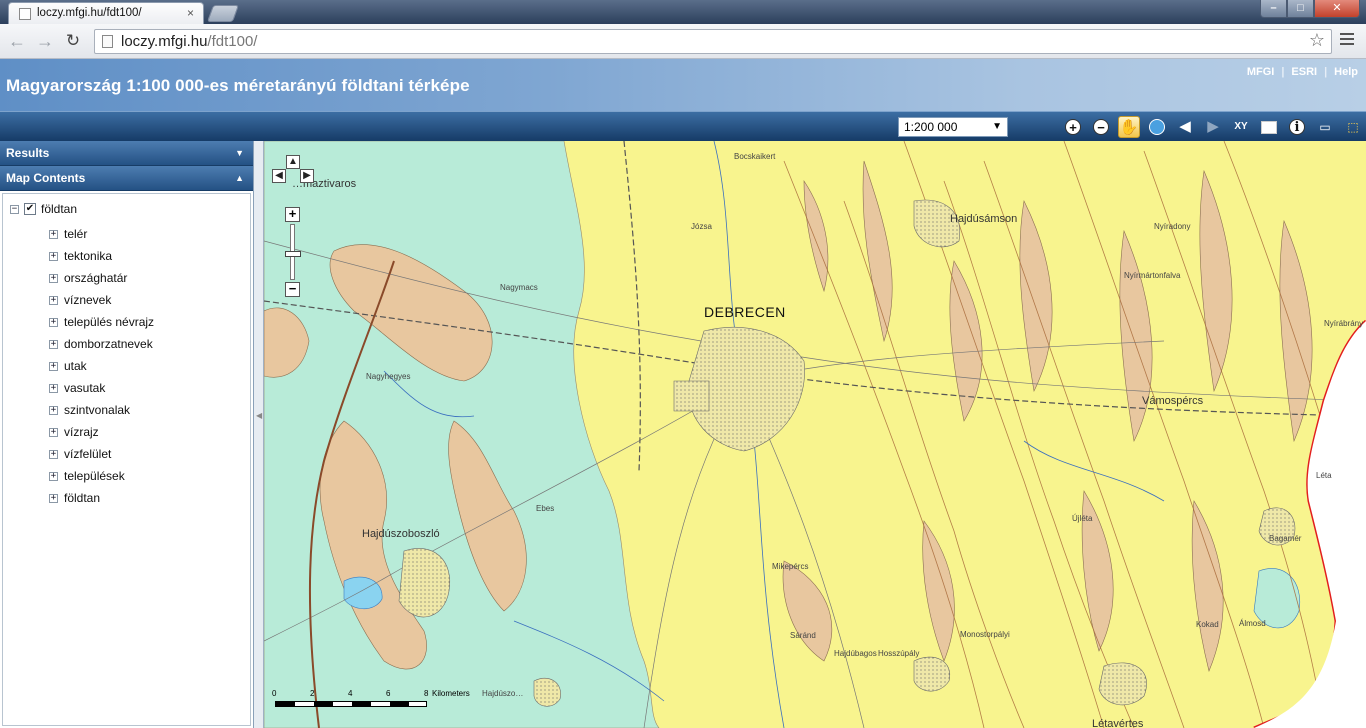 This screenshot has width=1366, height=728. Describe the element at coordinates (984, 219) in the screenshot. I see `map-label-town: Hajdúsámson` at that location.